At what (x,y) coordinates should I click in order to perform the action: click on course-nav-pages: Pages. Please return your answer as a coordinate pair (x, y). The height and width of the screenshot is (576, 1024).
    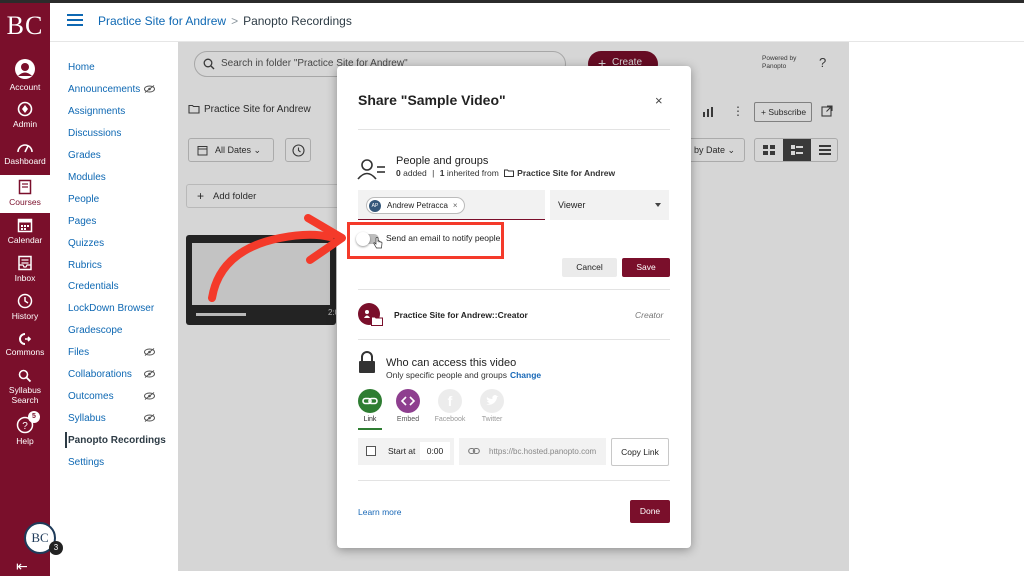
    Looking at the image, I should click on (123, 221).